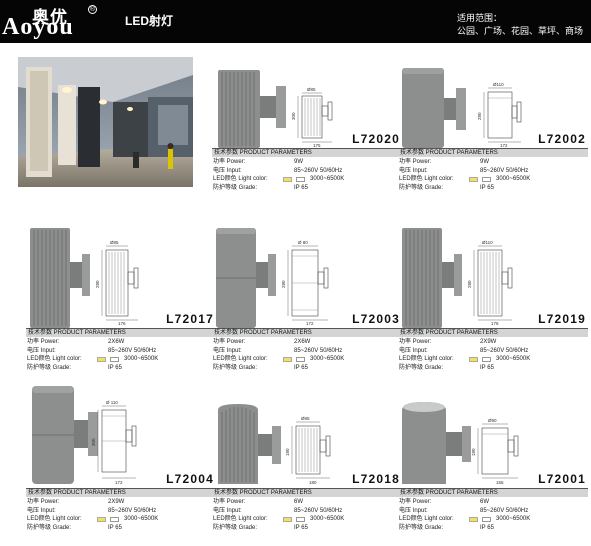 The height and width of the screenshot is (546, 591). I want to click on application-text: 公园、广场、花园、草坪、商场, so click(520, 31).